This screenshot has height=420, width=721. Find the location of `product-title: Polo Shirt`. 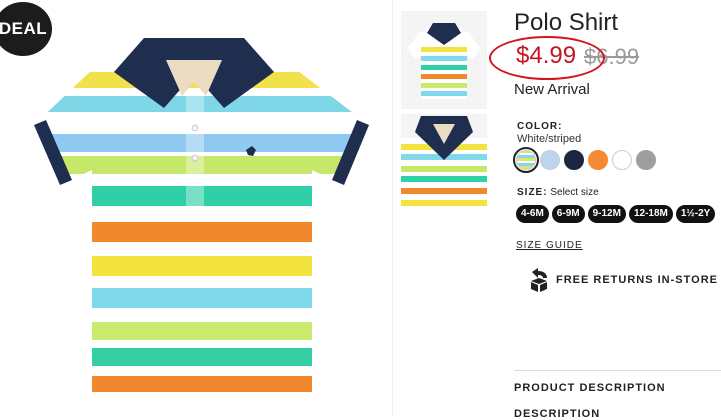

product-title: Polo Shirt is located at coordinates (566, 22).